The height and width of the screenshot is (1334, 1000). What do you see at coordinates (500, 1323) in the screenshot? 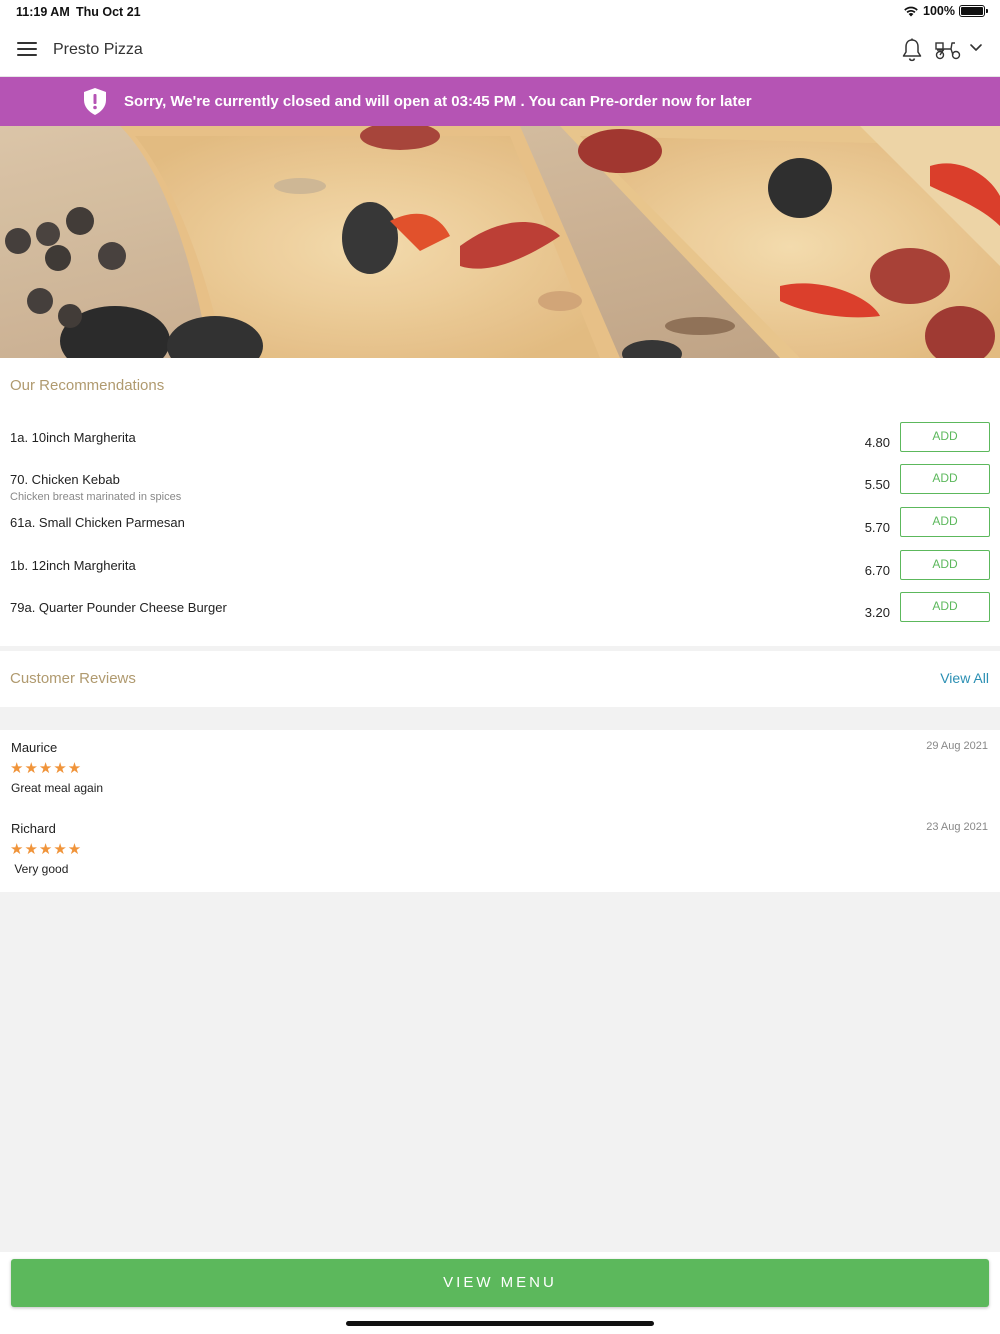
I see `home-indicator` at bounding box center [500, 1323].